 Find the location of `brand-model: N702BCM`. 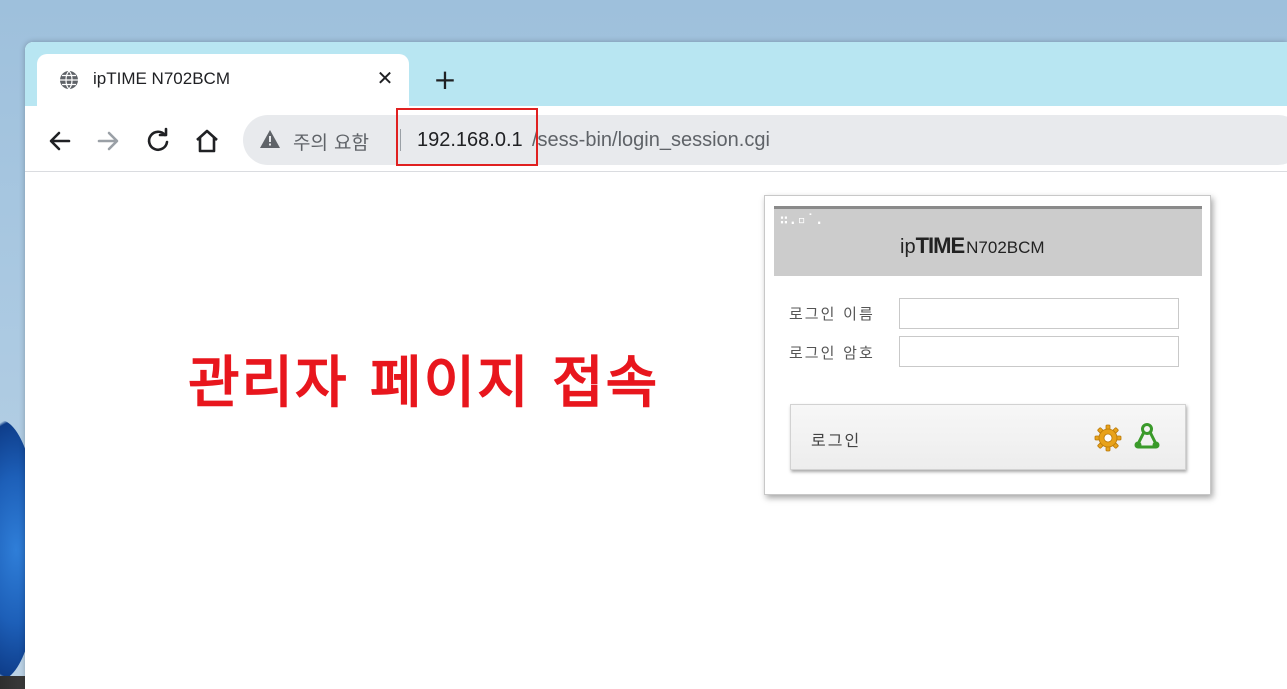

brand-model: N702BCM is located at coordinates (1005, 247).